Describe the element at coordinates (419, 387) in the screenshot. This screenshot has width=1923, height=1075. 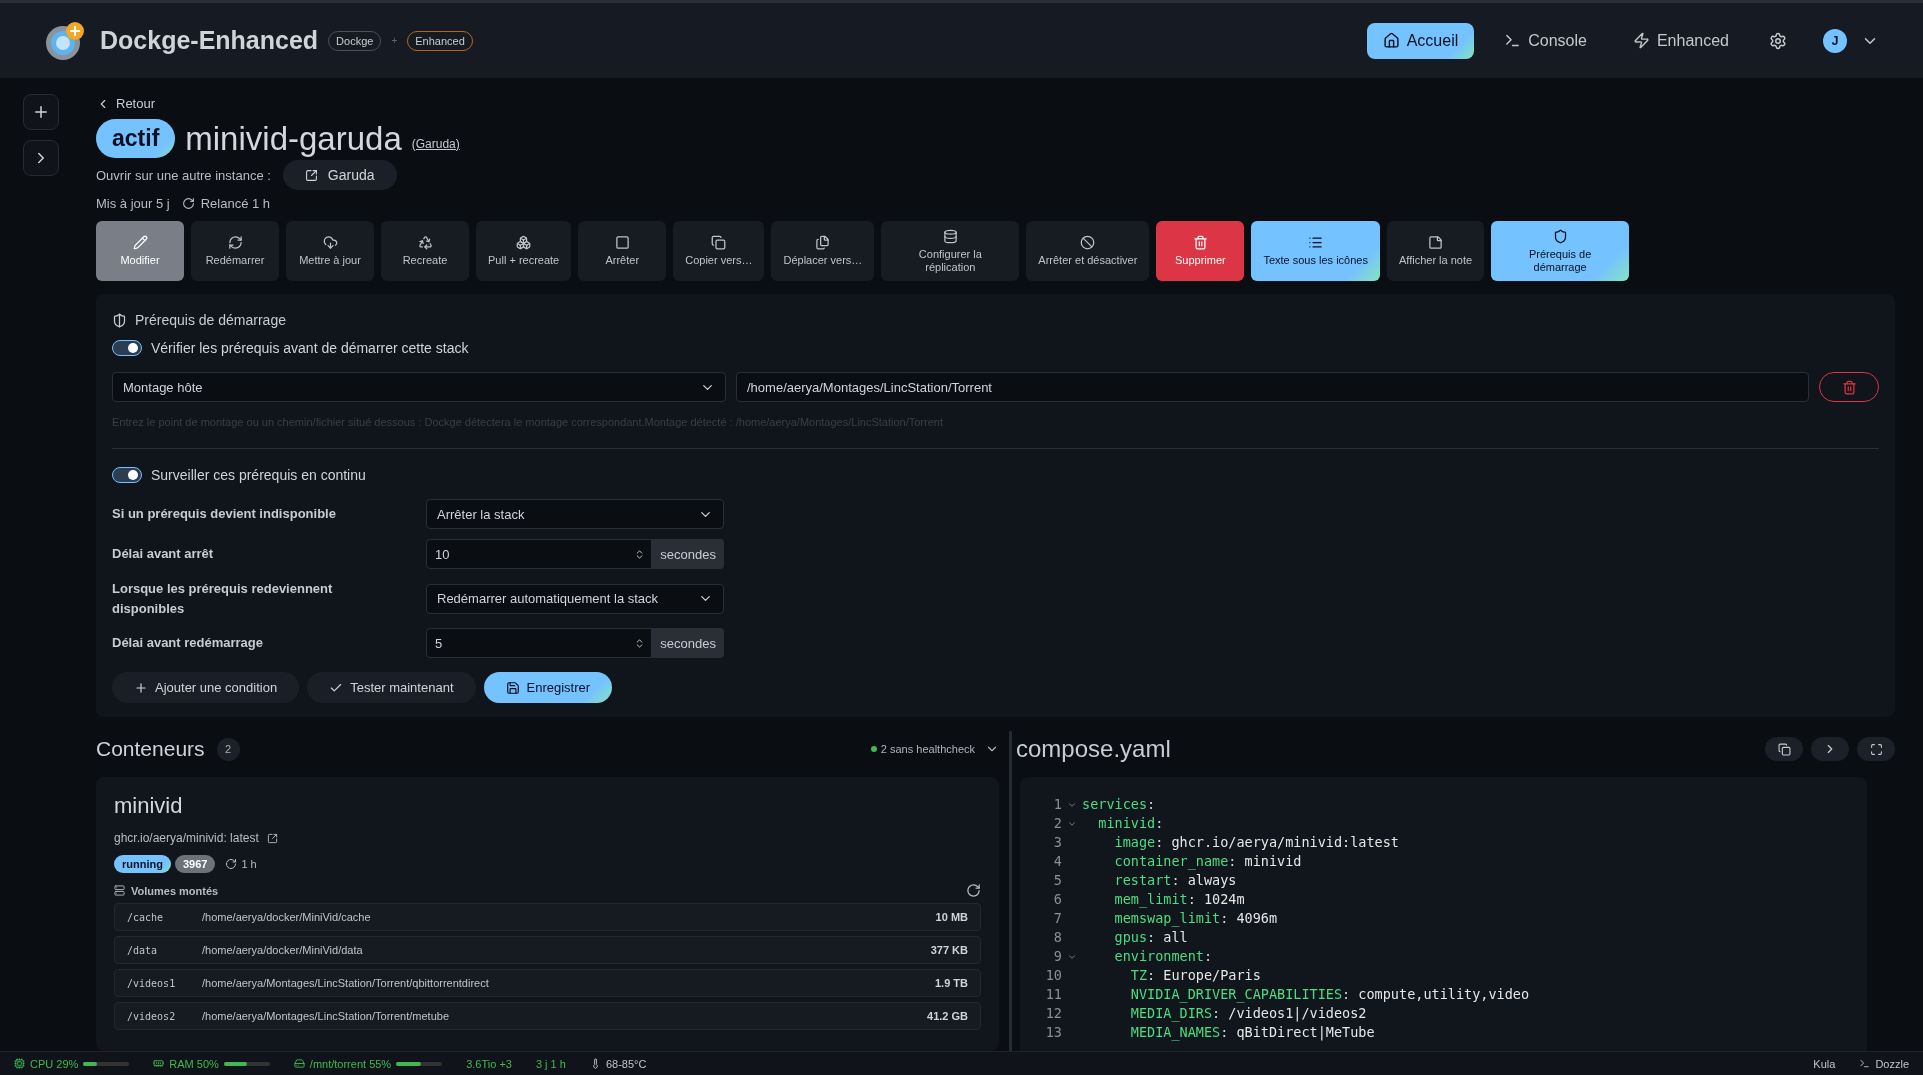
I see `condition-select: Montage hôte` at that location.